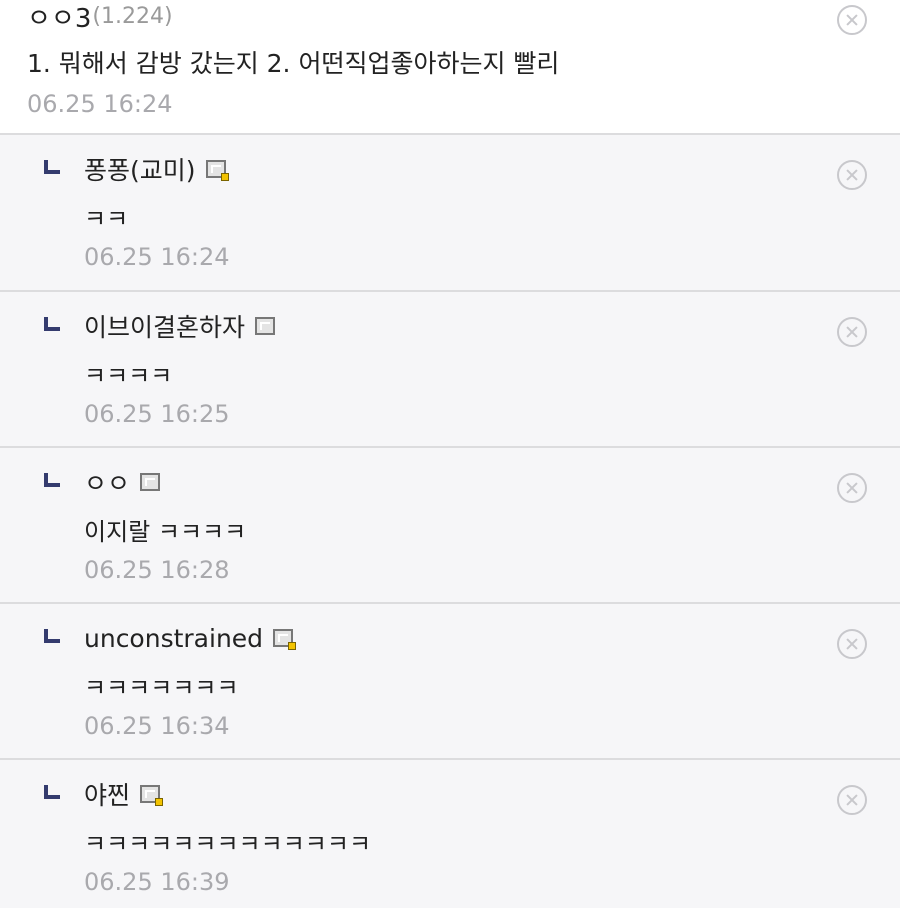 This screenshot has height=908, width=900. Describe the element at coordinates (161, 688) in the screenshot. I see `reply-body: ㅋㅋㅋㅋㅋㅋㅋ` at that location.